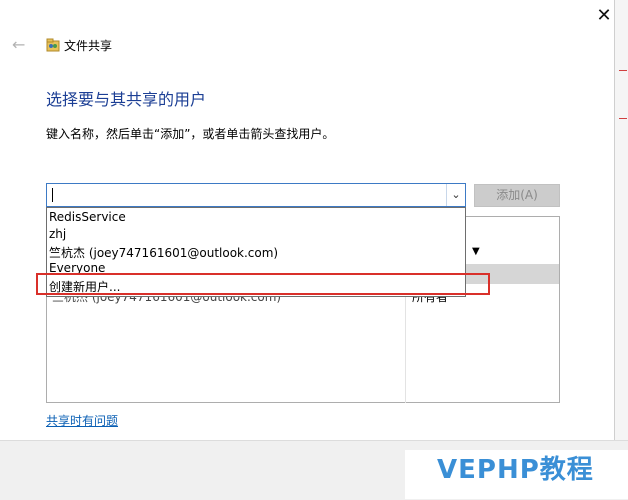 Image resolution: width=628 pixels, height=500 pixels. What do you see at coordinates (88, 46) in the screenshot?
I see `window-title: 文件共享` at bounding box center [88, 46].